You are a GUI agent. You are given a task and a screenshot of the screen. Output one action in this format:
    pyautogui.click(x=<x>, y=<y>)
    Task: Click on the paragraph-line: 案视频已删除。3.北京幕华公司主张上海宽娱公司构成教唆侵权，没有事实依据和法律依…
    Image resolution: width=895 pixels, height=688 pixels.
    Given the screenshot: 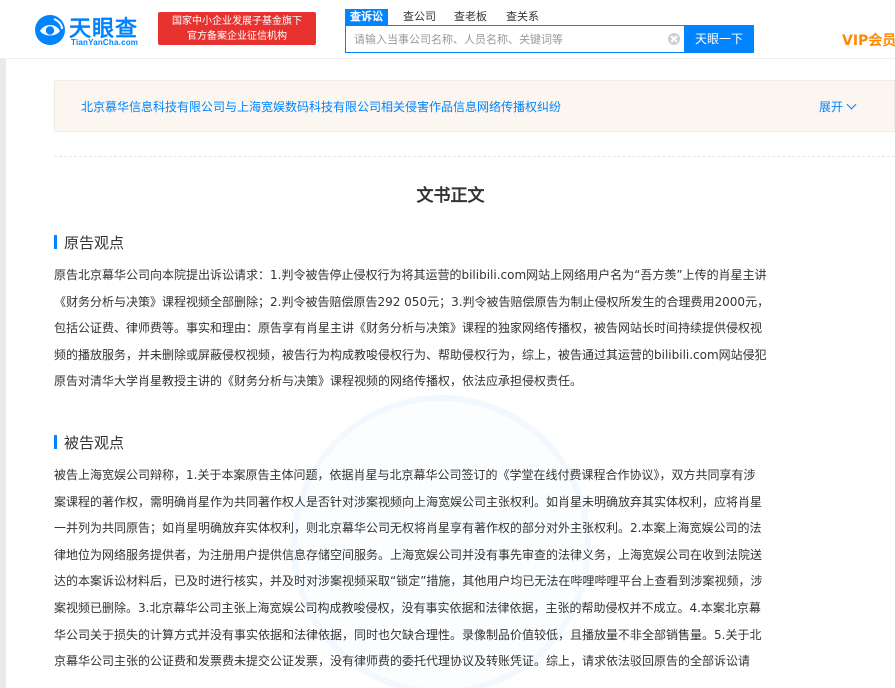 What is the action you would take?
    pyautogui.click(x=407, y=607)
    